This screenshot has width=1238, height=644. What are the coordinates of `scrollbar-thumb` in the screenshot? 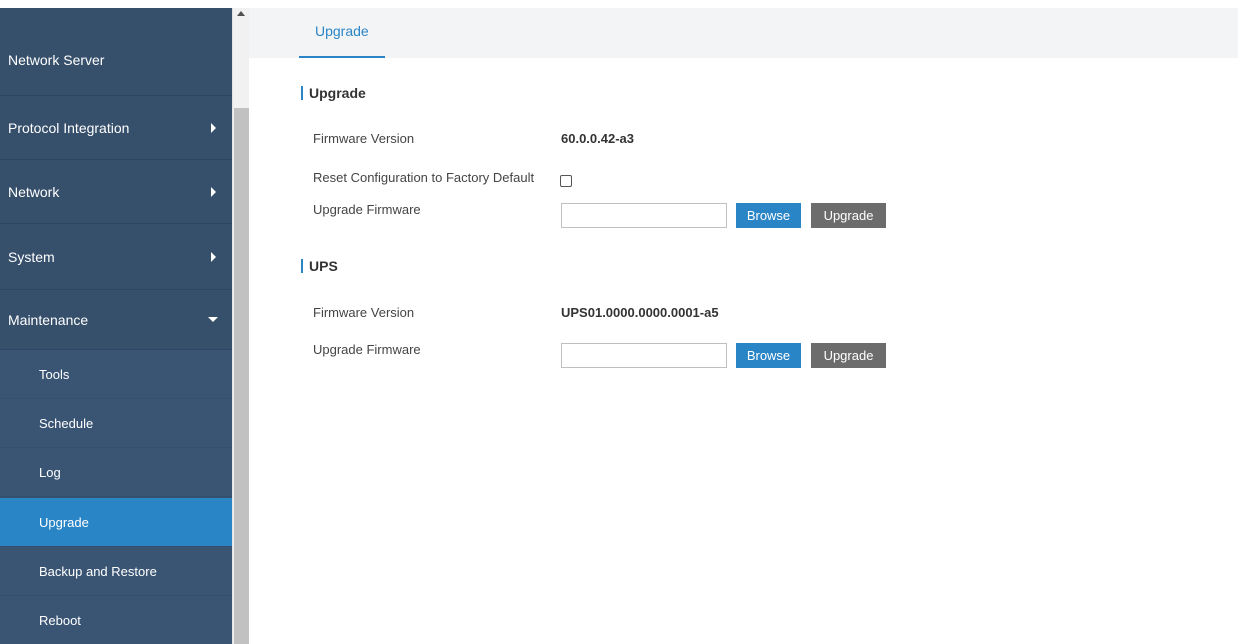 It's located at (241, 376).